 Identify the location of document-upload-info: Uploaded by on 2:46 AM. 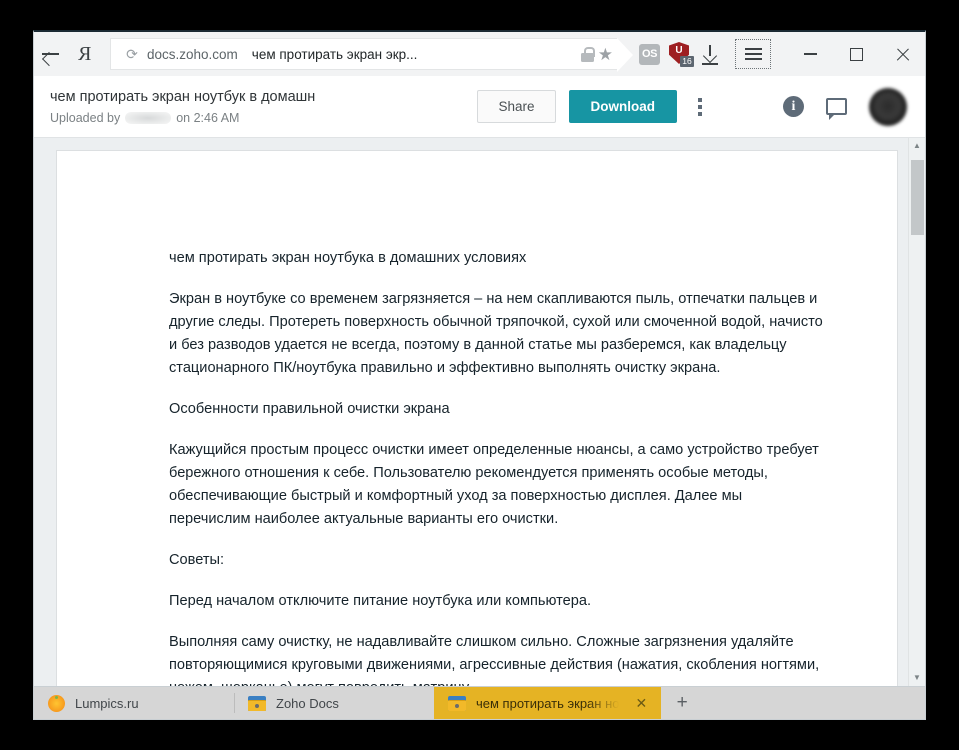
(182, 118).